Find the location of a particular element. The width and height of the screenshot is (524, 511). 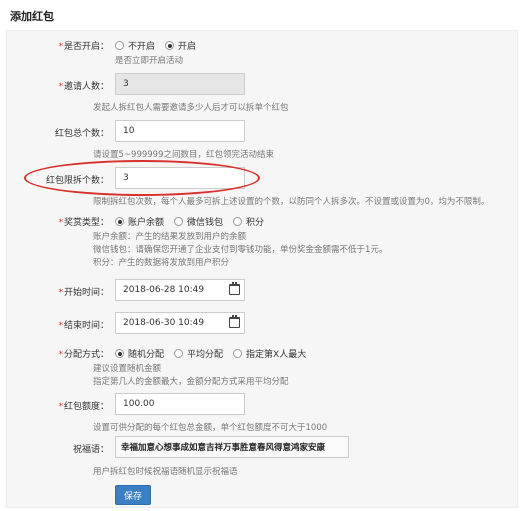

distribution-help-random: 建议设置随机金额 is located at coordinates (127, 369).